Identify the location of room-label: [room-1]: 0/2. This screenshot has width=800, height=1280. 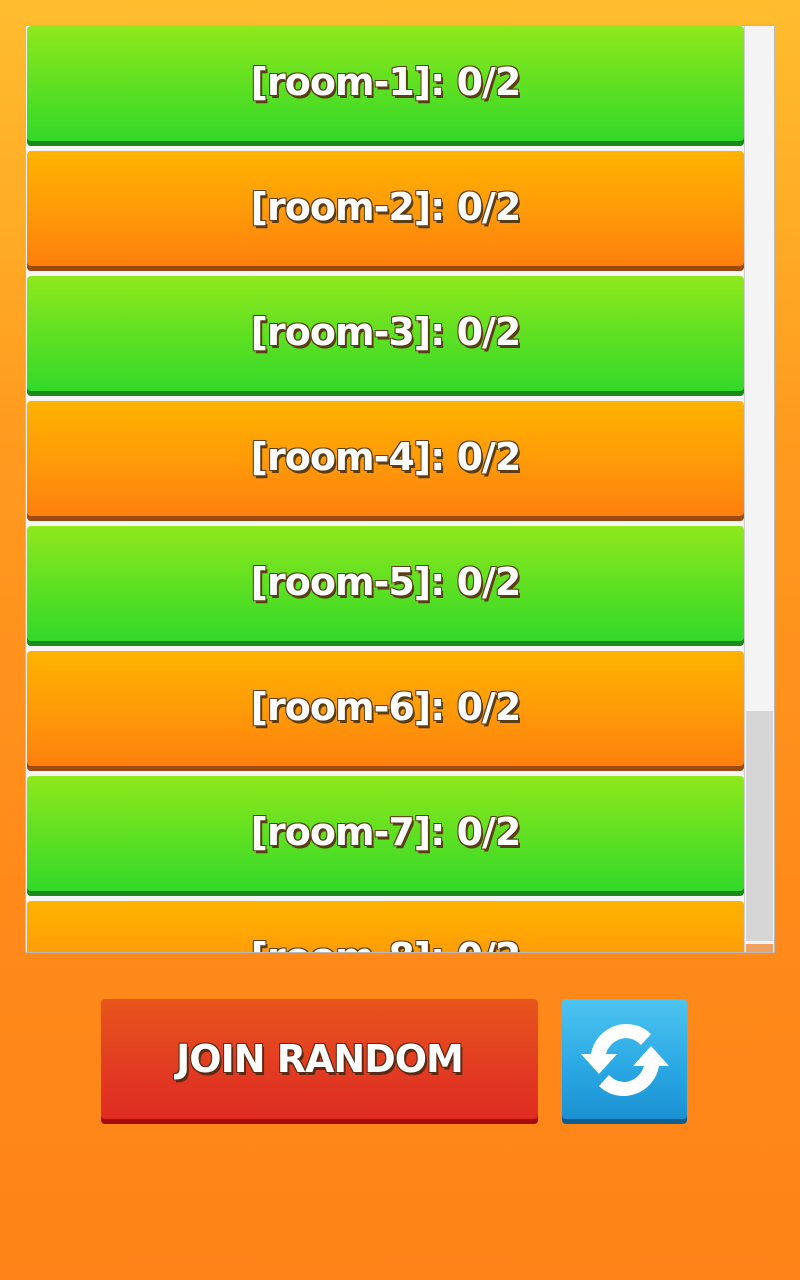
(386, 82).